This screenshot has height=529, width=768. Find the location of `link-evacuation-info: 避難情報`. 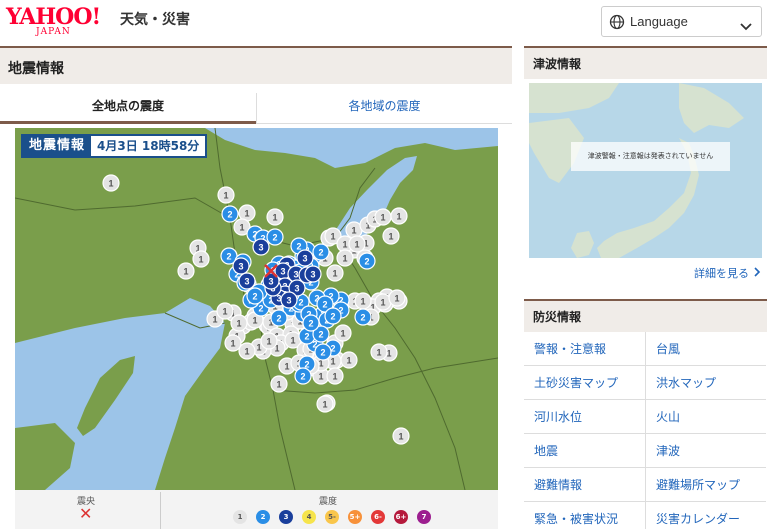

link-evacuation-info: 避難情報 is located at coordinates (584, 485).